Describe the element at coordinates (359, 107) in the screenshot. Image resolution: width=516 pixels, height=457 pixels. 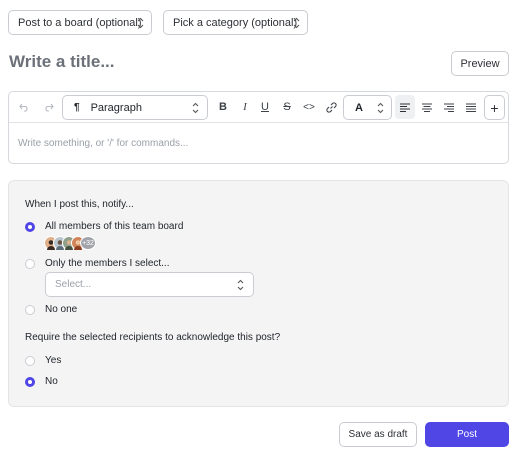
I see `text-color-label: A` at that location.